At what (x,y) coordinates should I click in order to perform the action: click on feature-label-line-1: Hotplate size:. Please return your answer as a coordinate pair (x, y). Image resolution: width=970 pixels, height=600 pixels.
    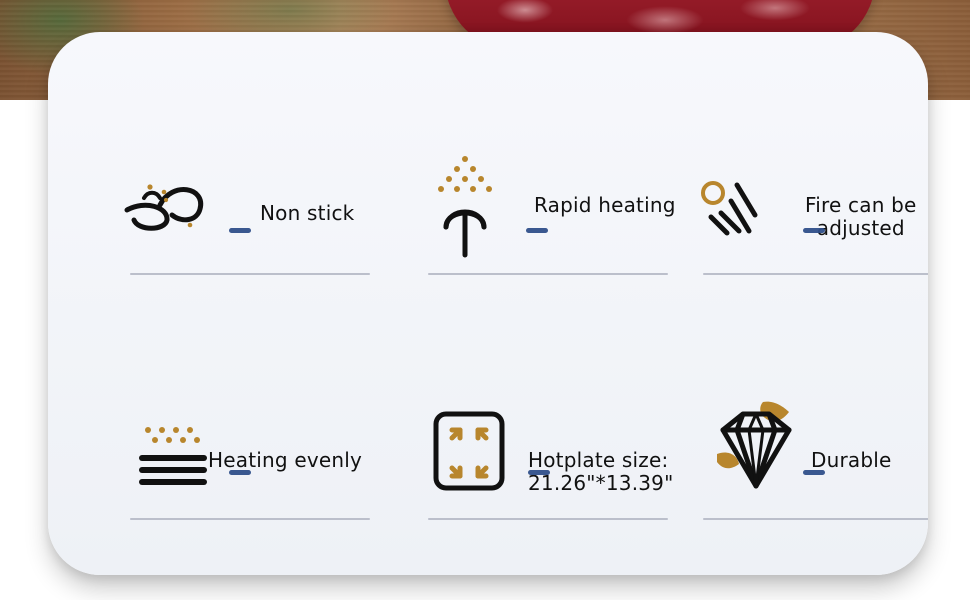
    Looking at the image, I should click on (598, 460).